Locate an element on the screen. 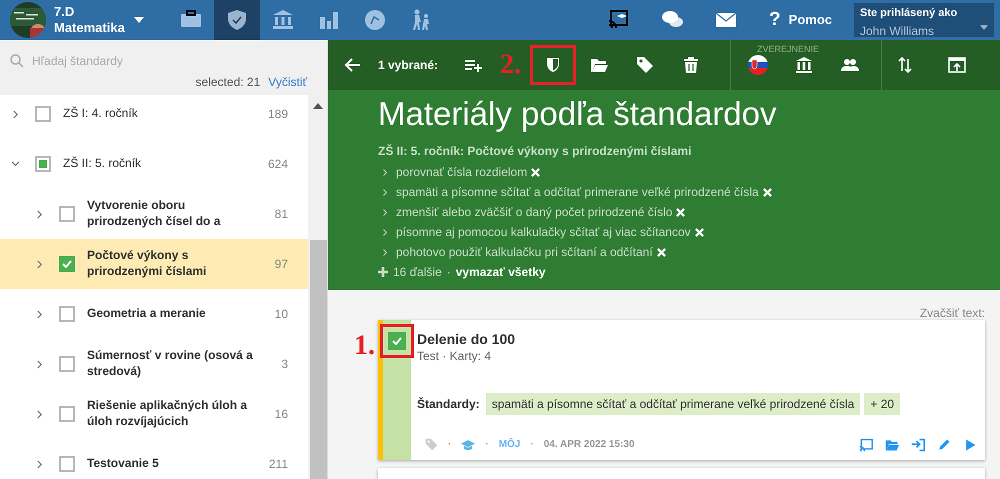 The image size is (1000, 479). tree-label: Riešenie aplikačných úloh a úloh rozvíjajúcich is located at coordinates (167, 414).